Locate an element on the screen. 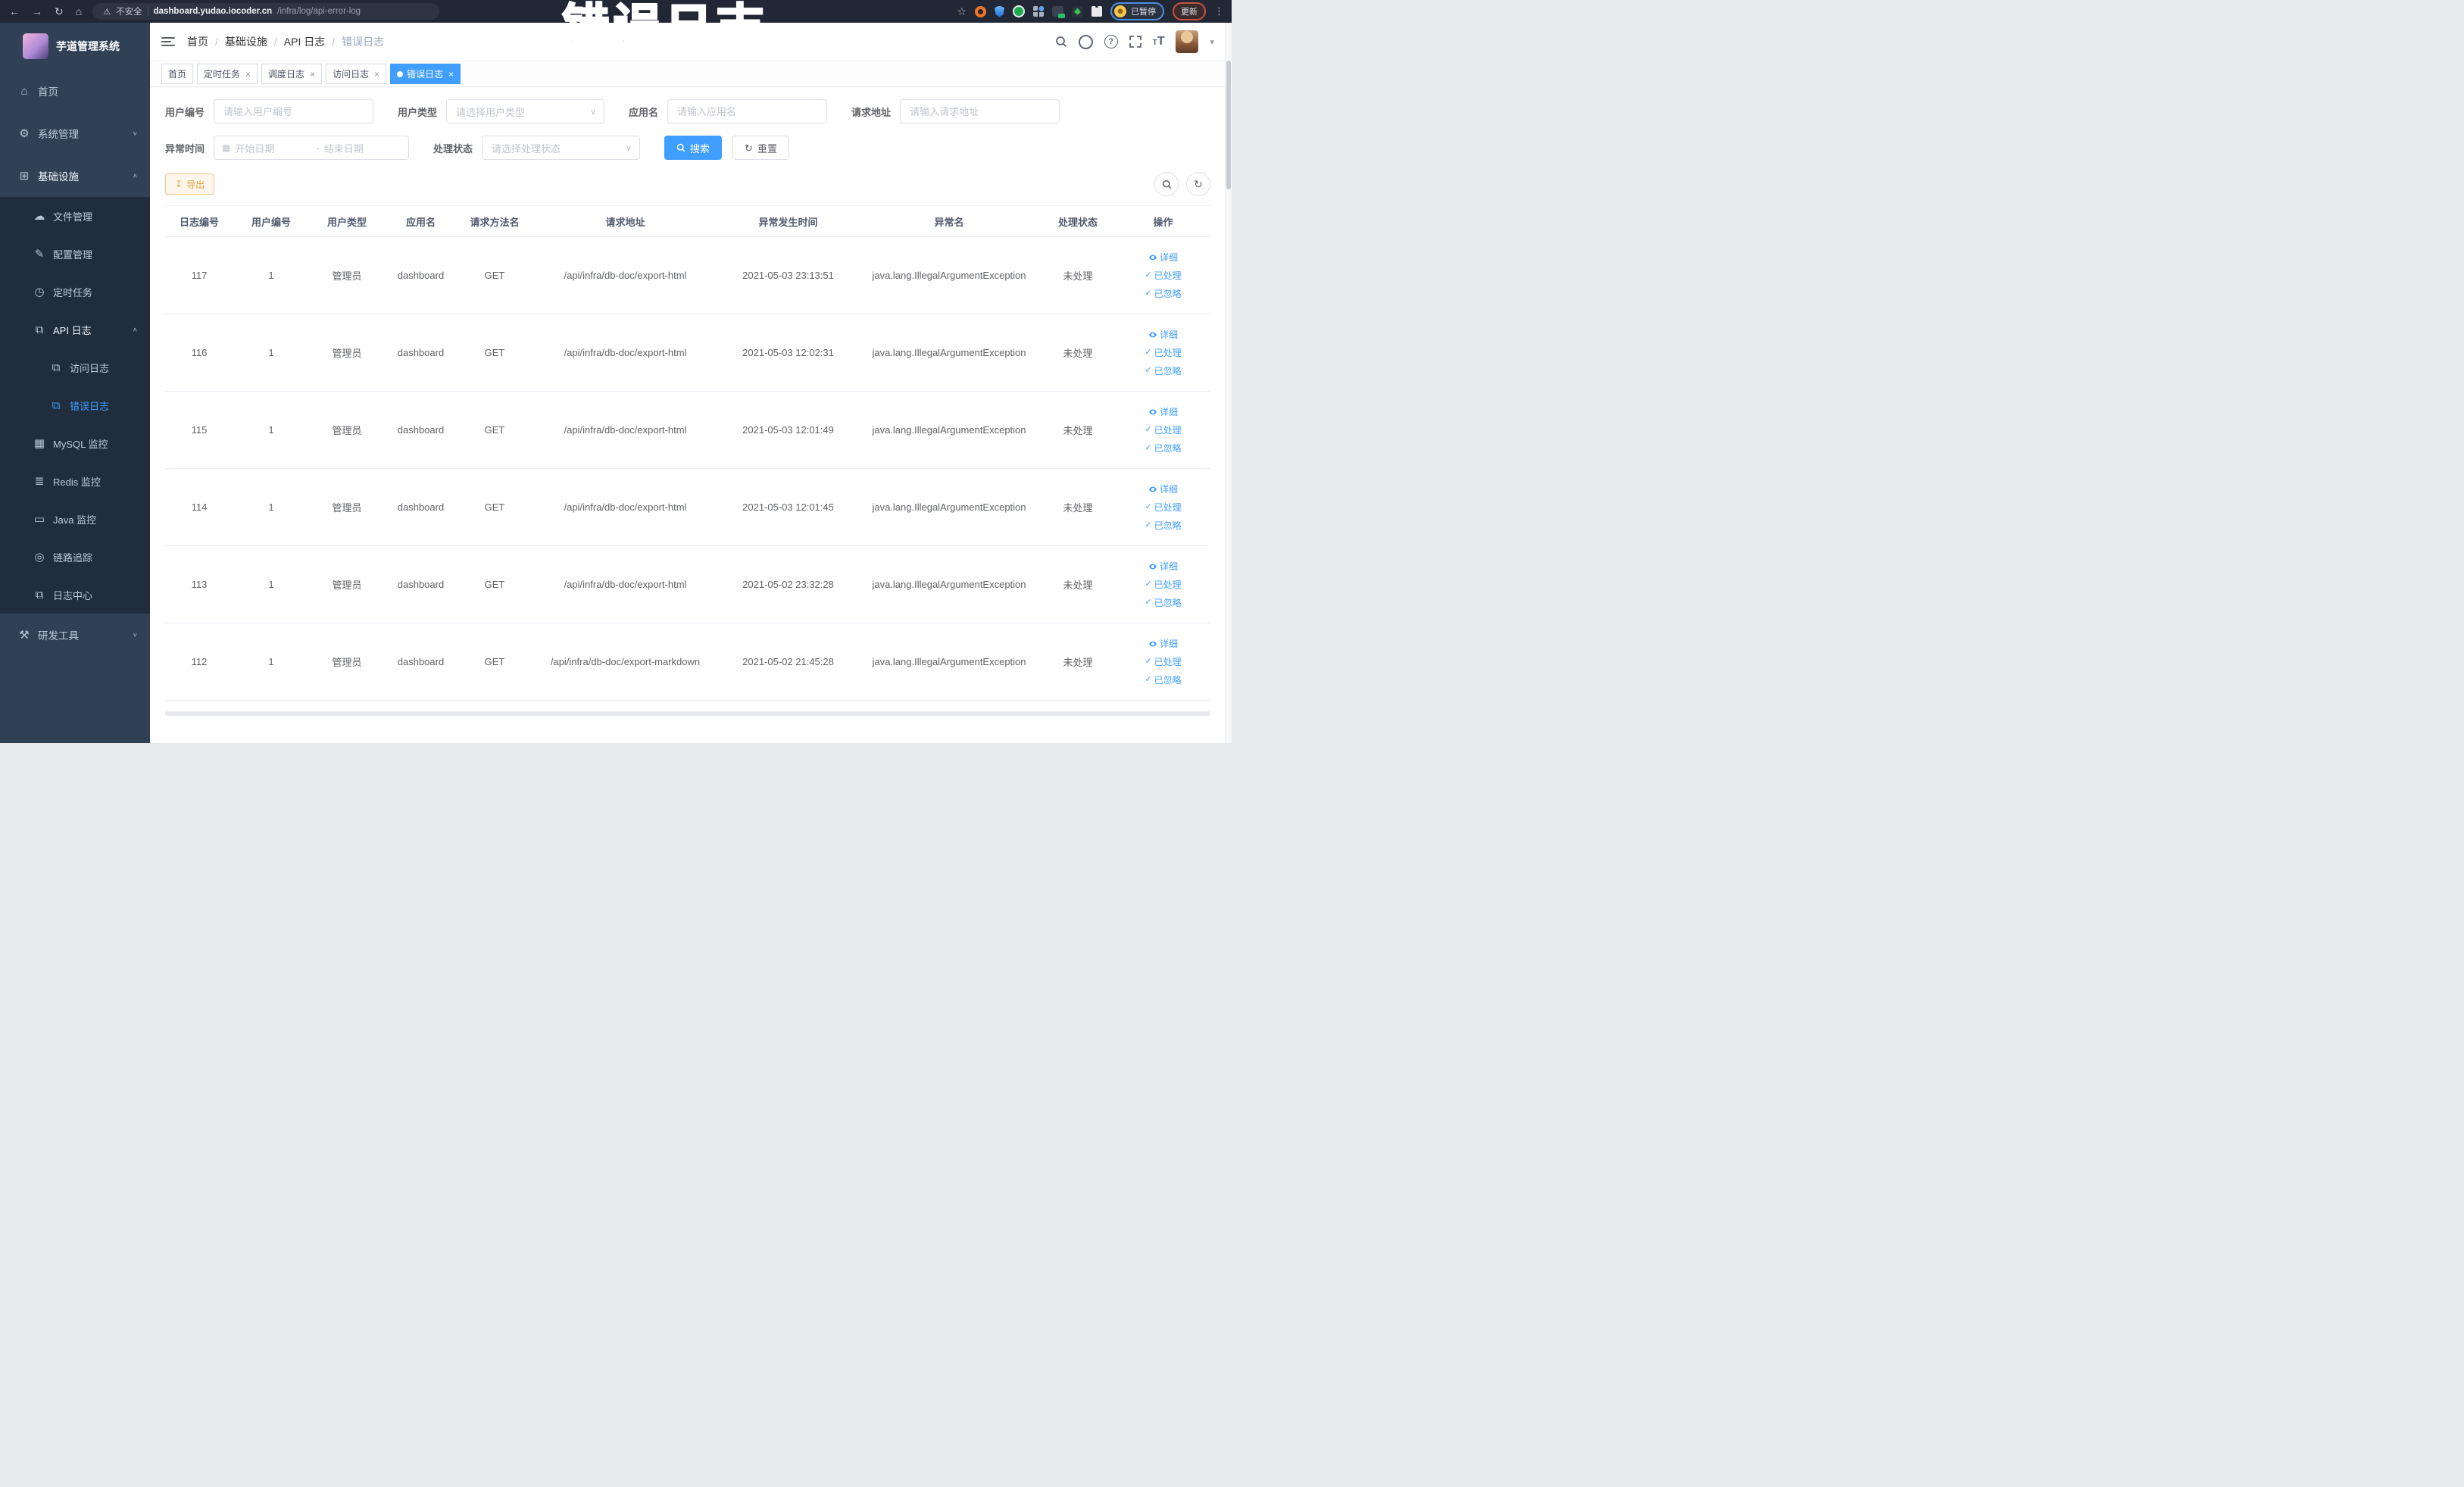  chevron-down-icon: ∨ is located at coordinates (593, 112).